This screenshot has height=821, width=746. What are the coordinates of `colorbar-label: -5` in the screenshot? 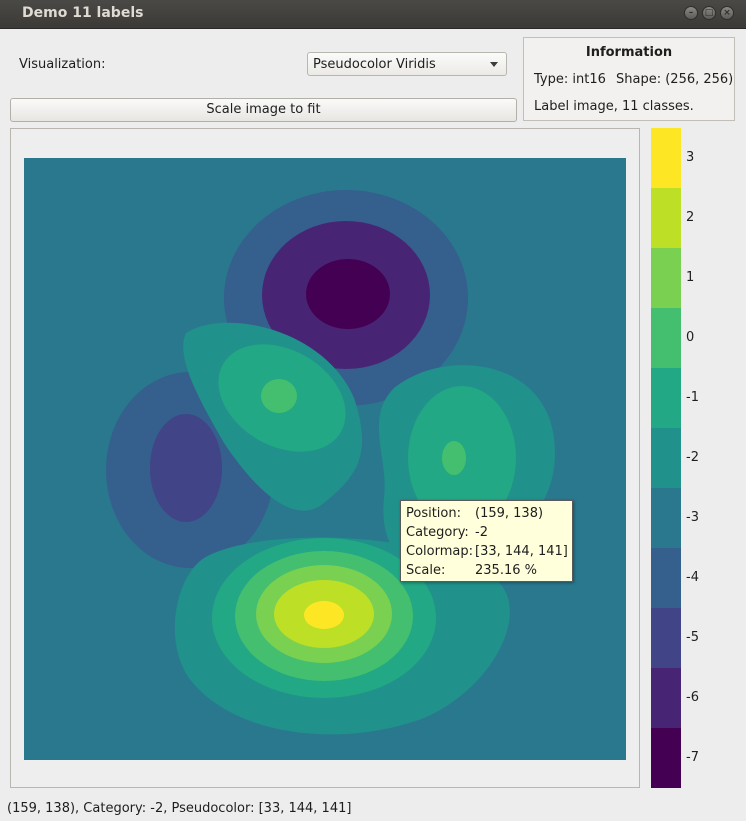 It's located at (692, 637).